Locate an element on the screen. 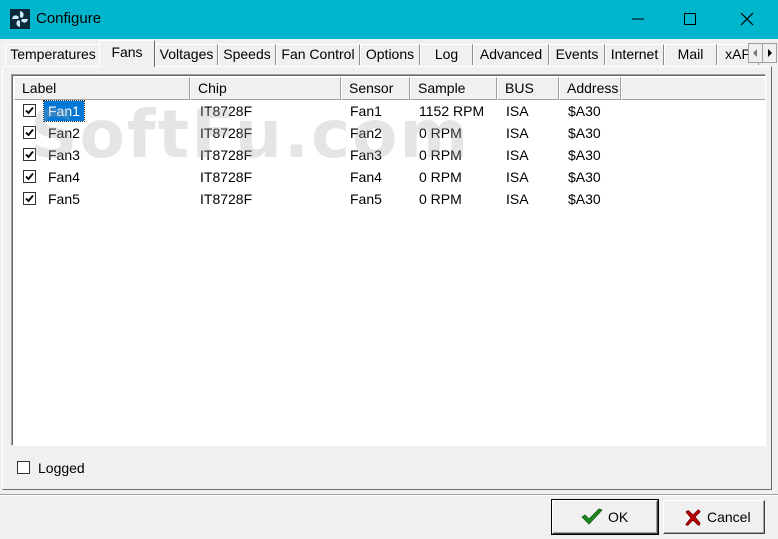 This screenshot has width=778, height=539. tab-log: Log is located at coordinates (446, 54).